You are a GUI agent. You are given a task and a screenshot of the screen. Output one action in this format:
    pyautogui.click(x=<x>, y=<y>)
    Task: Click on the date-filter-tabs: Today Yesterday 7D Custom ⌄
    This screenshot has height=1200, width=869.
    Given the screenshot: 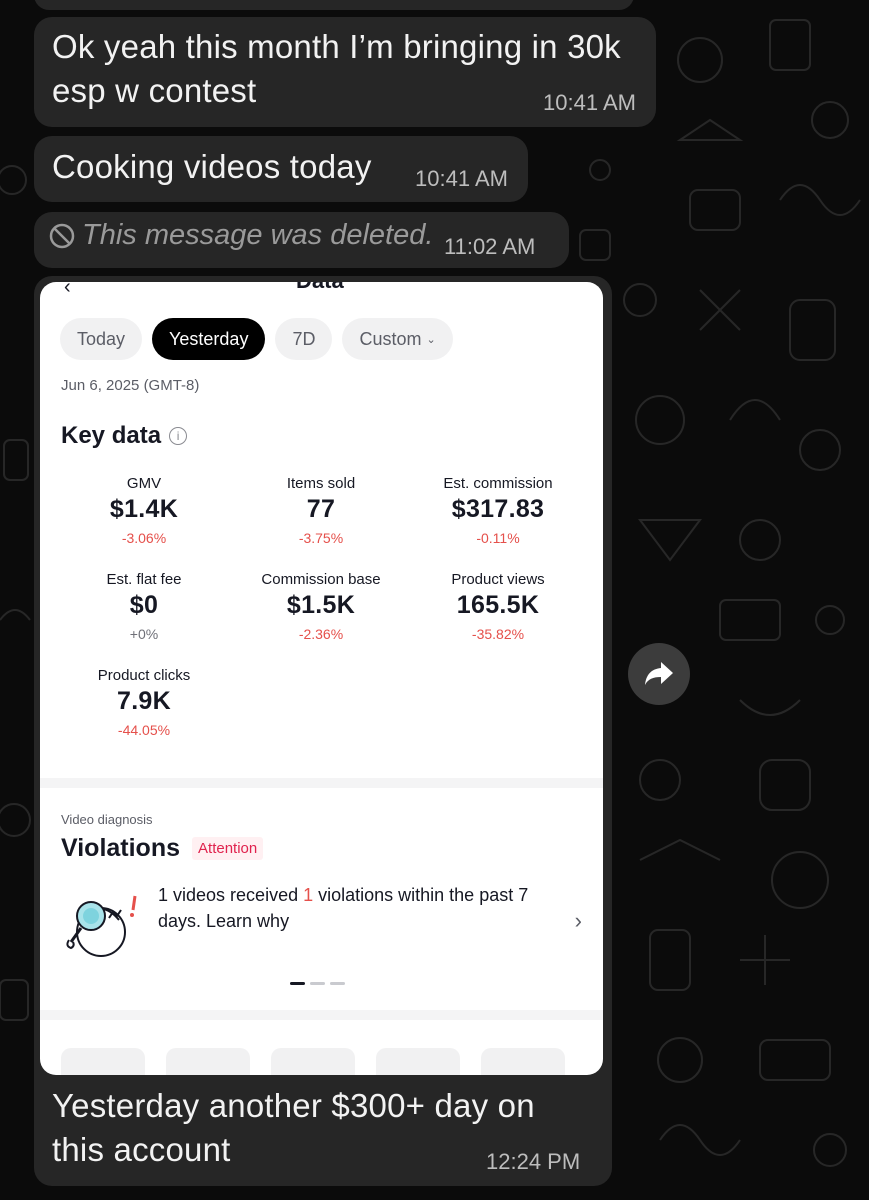 What is the action you would take?
    pyautogui.click(x=256, y=339)
    